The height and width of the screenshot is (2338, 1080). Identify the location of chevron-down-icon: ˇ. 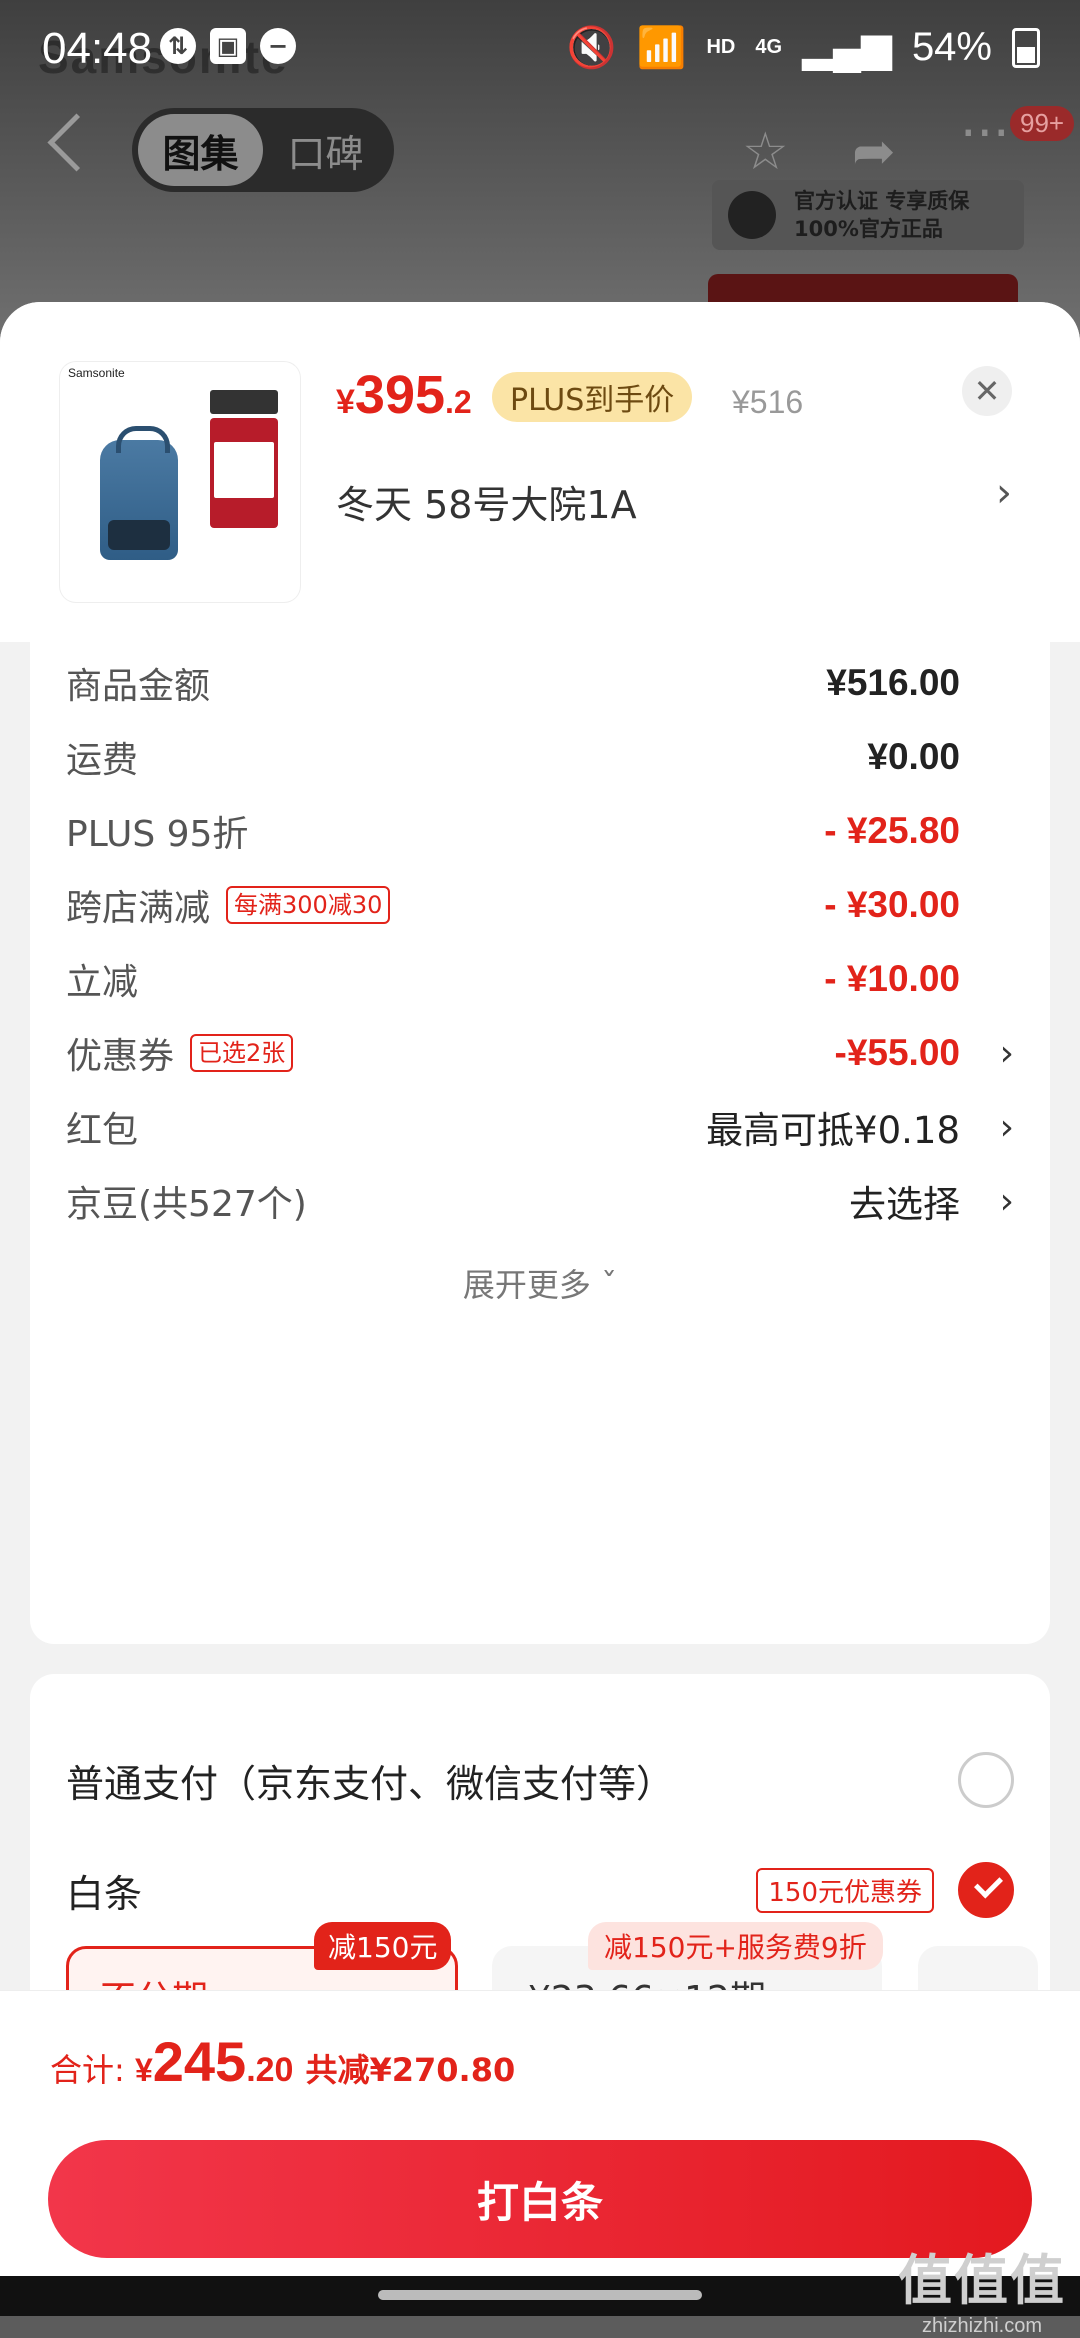
(604, 1285).